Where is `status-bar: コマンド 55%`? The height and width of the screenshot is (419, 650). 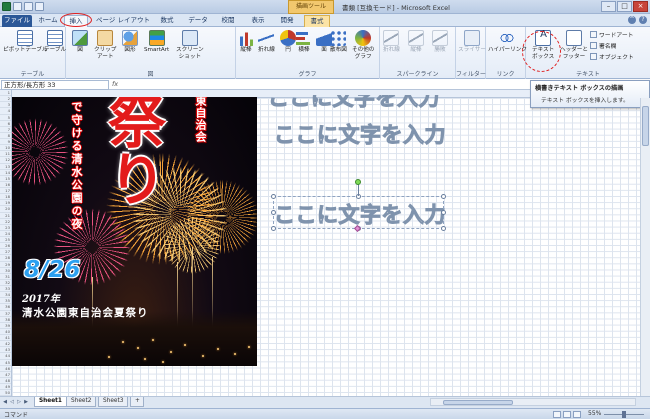
status-bar: コマンド 55% is located at coordinates (325, 413).